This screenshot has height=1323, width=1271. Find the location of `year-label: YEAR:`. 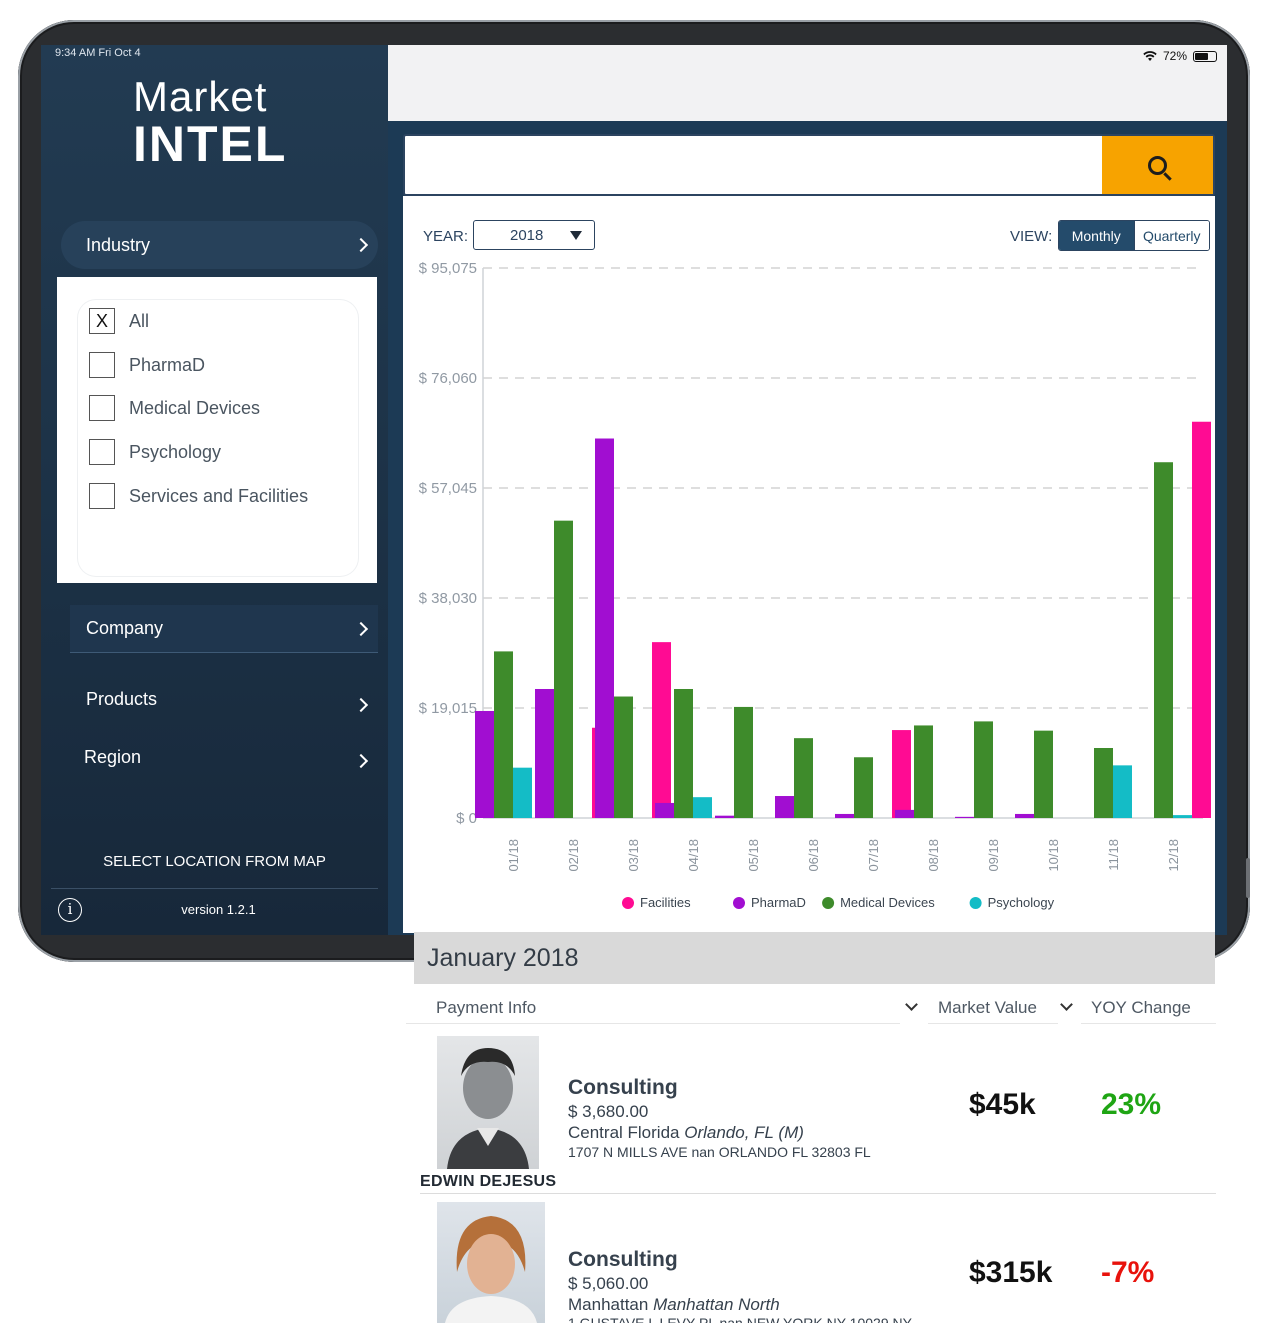

year-label: YEAR: is located at coordinates (446, 236).